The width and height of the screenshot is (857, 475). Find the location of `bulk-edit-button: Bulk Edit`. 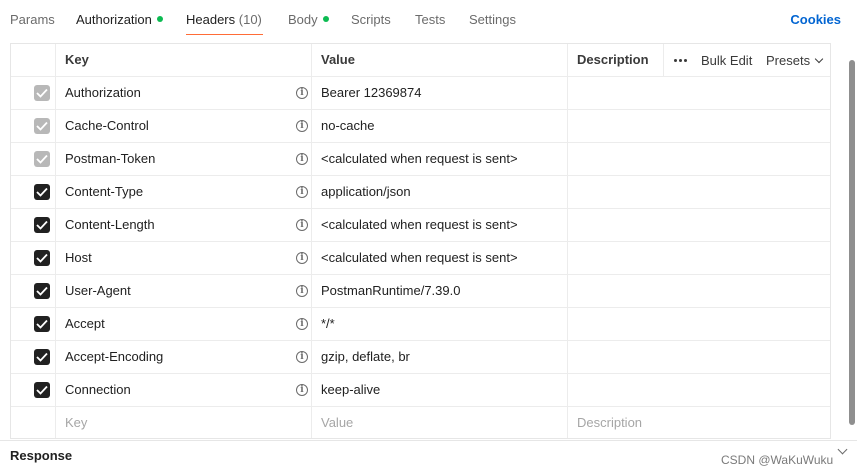

bulk-edit-button: Bulk Edit is located at coordinates (726, 60).